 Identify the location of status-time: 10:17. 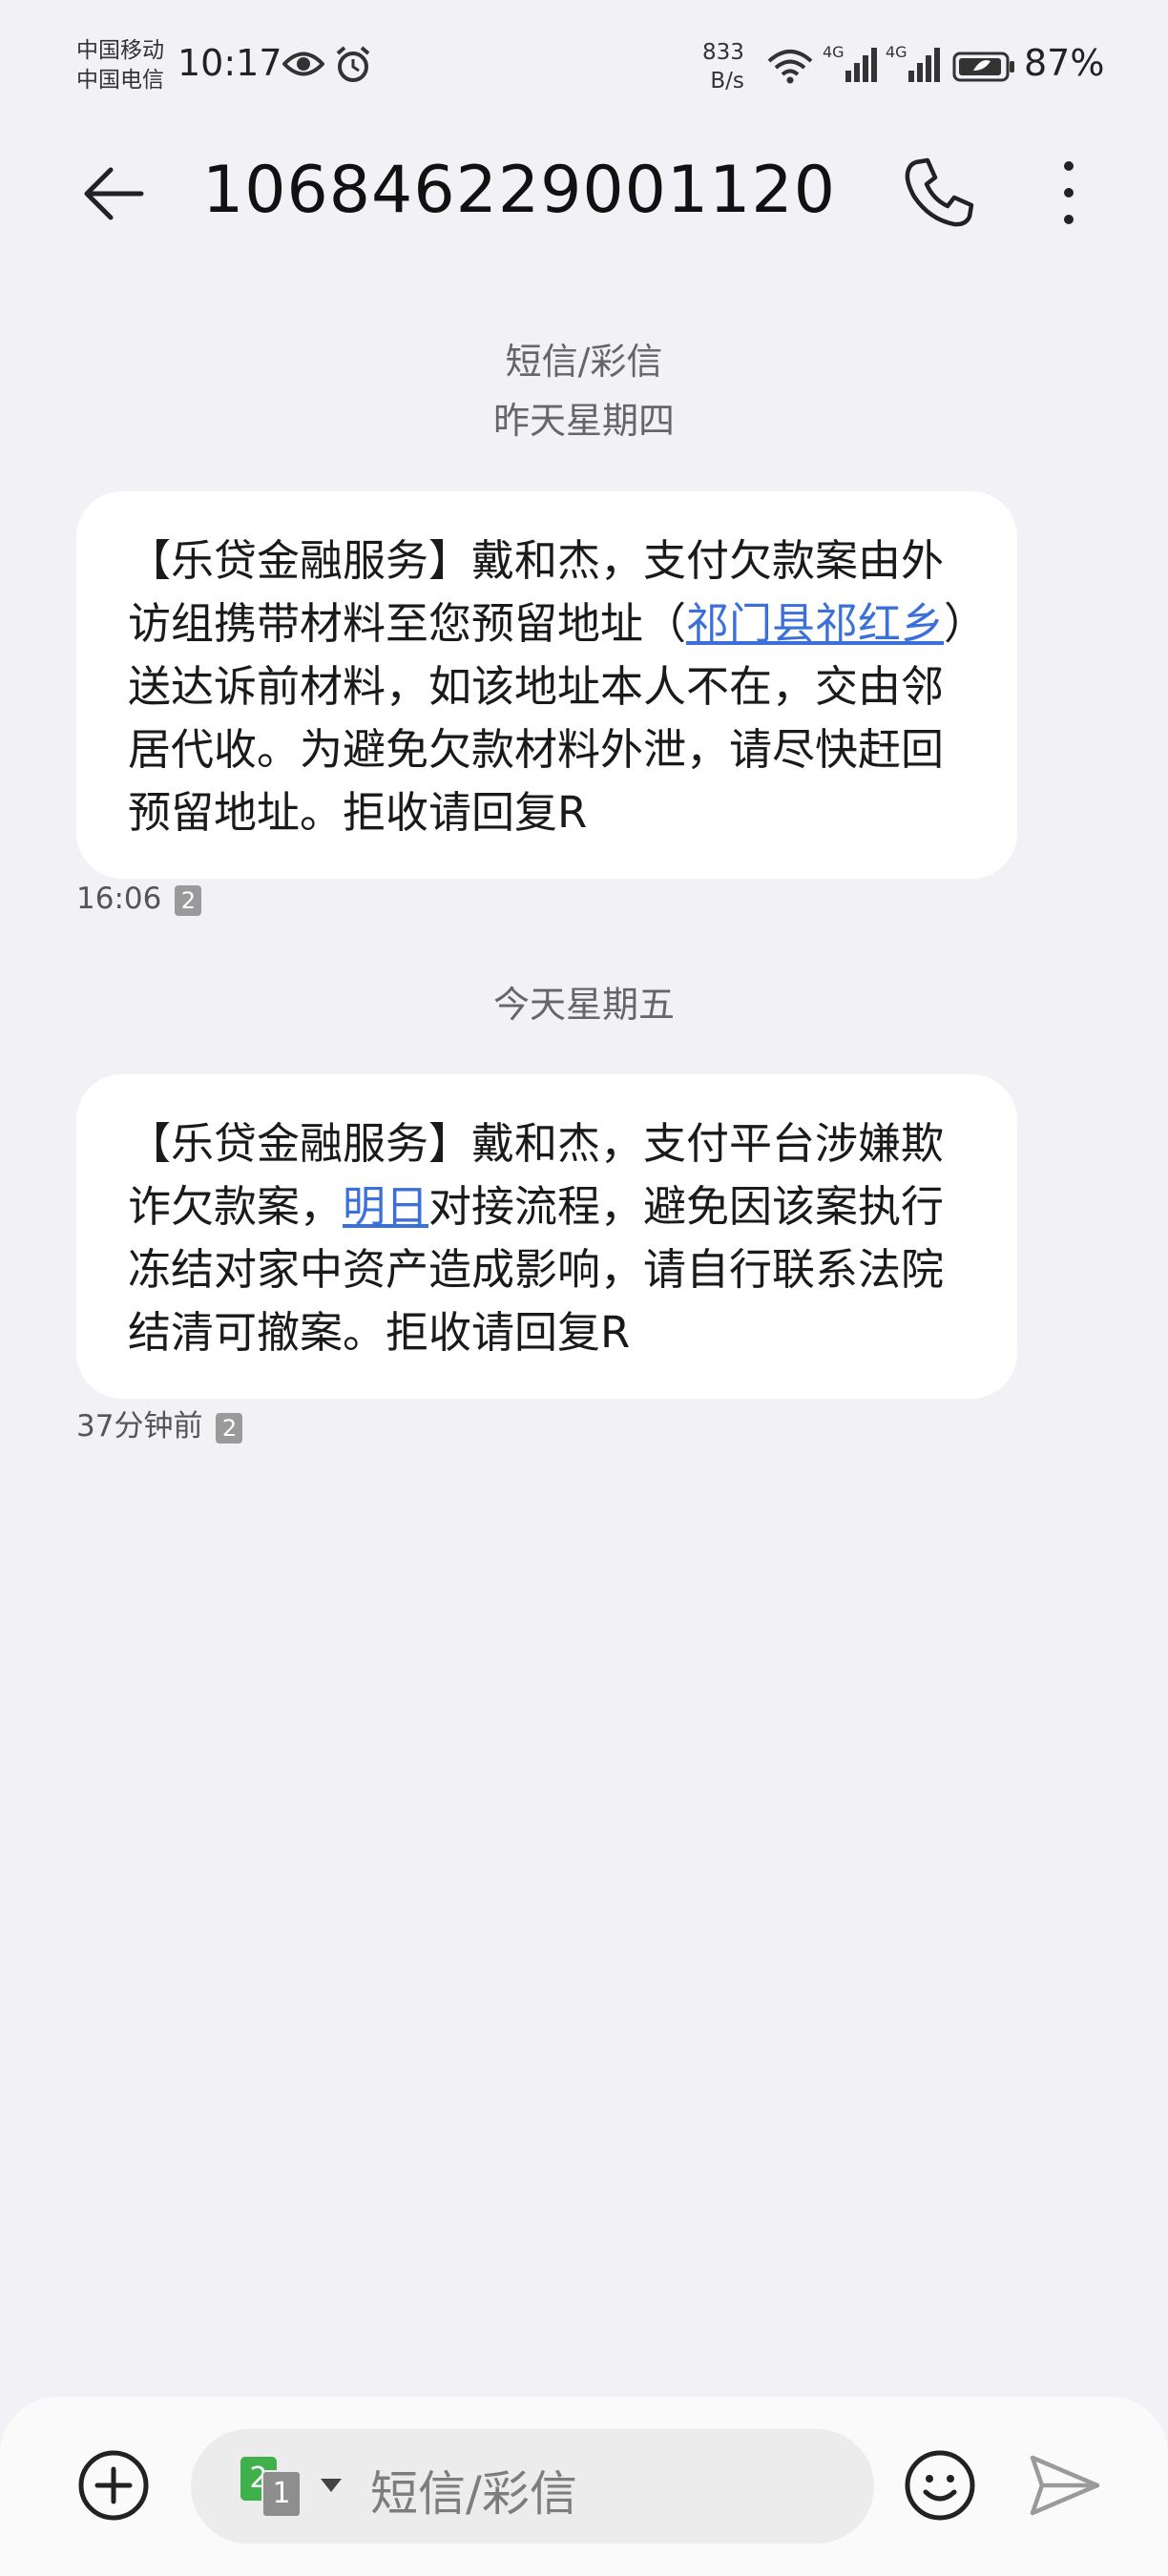
(230, 63).